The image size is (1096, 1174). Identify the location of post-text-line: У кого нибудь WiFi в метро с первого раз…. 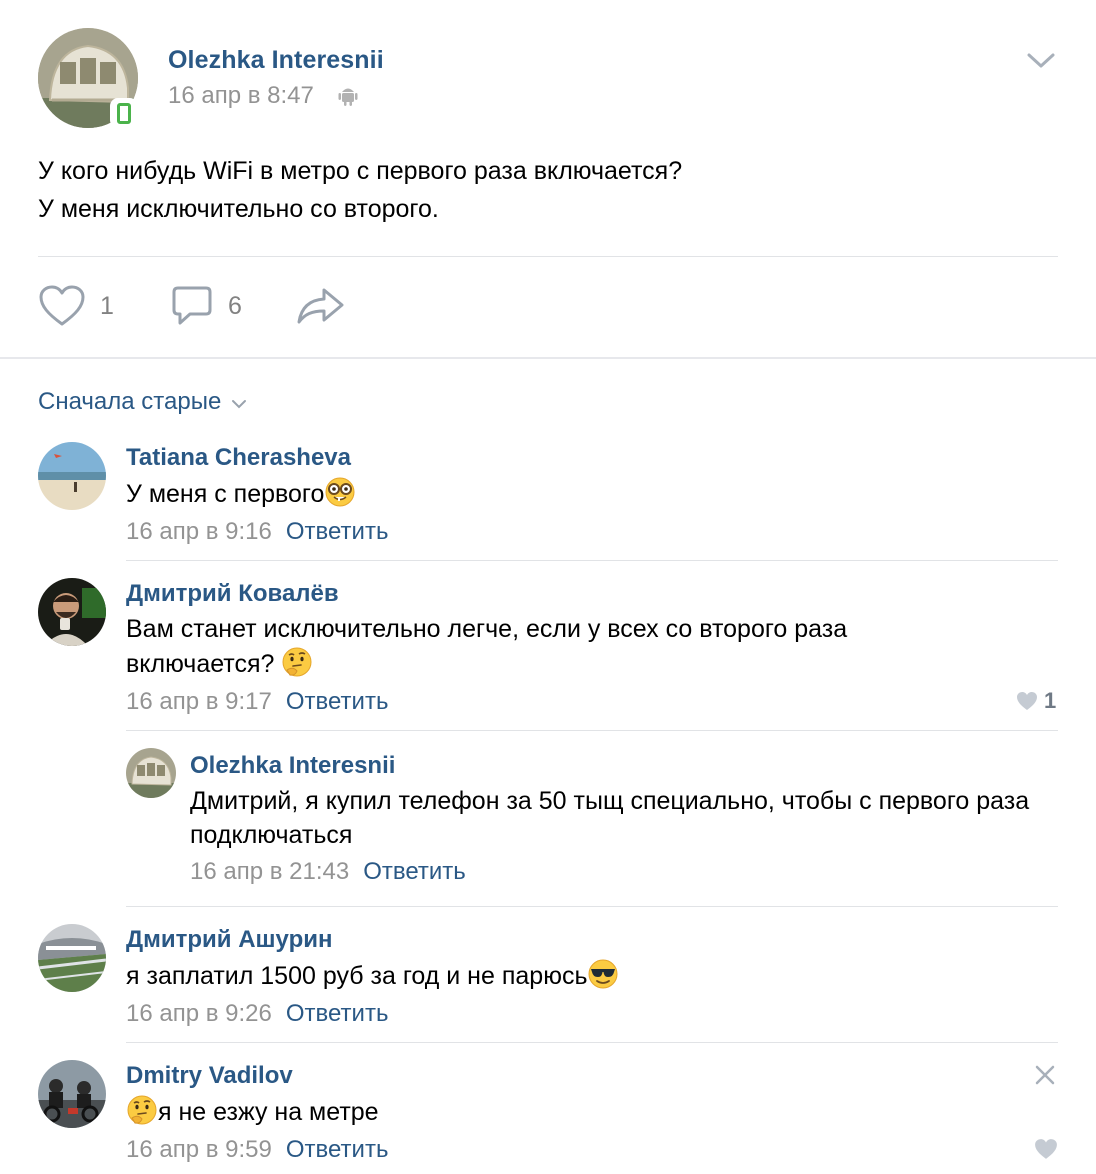
(360, 171).